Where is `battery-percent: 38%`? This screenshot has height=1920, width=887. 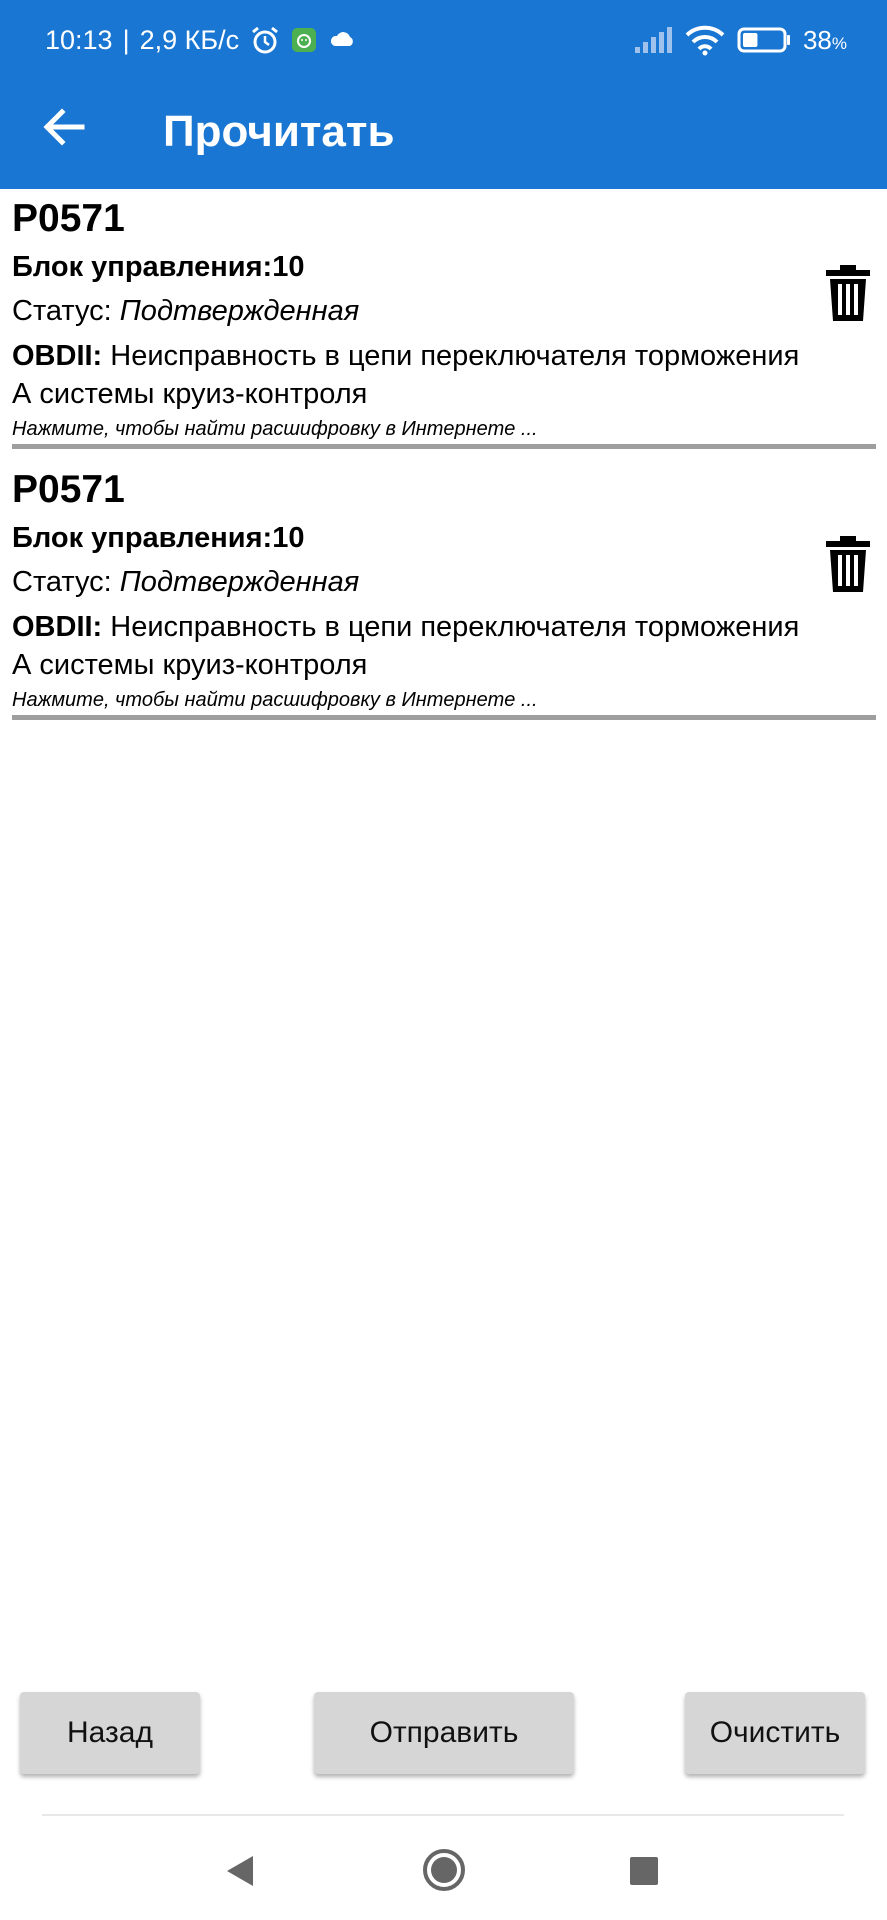
battery-percent: 38% is located at coordinates (824, 39).